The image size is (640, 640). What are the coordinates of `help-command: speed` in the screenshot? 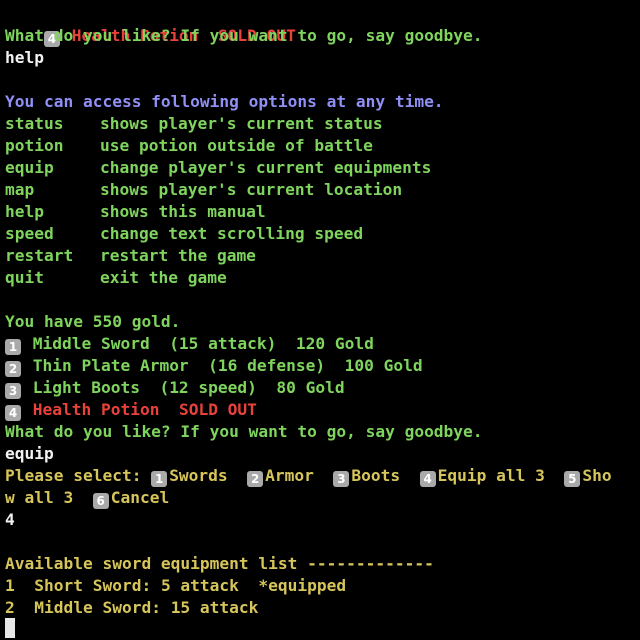 It's located at (29, 233).